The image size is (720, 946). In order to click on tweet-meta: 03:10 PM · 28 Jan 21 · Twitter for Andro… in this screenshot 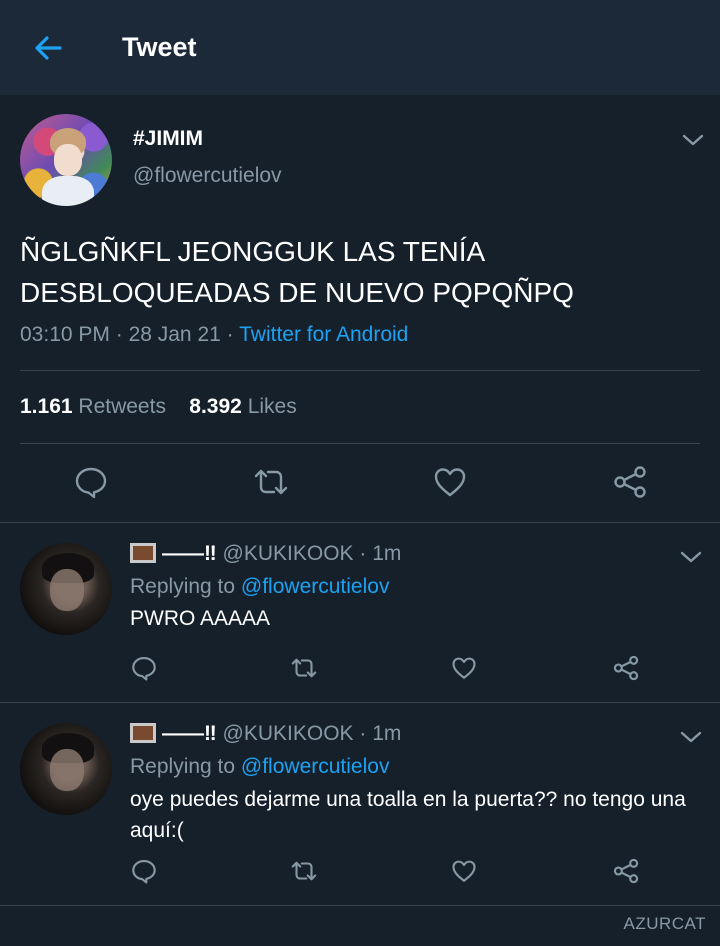, I will do `click(214, 335)`.